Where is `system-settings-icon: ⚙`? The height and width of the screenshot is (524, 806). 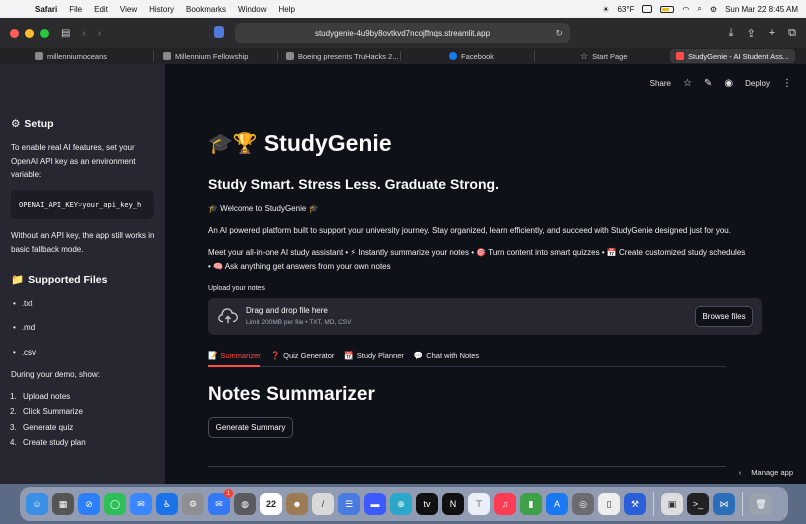 system-settings-icon: ⚙ is located at coordinates (193, 504).